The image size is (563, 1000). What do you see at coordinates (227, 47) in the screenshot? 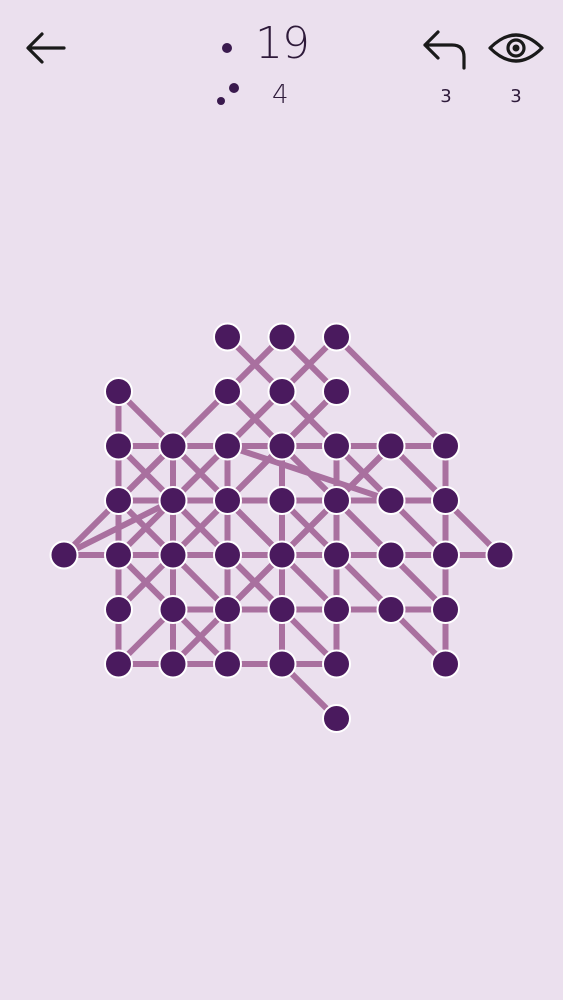
I see `moves-dot-icon` at bounding box center [227, 47].